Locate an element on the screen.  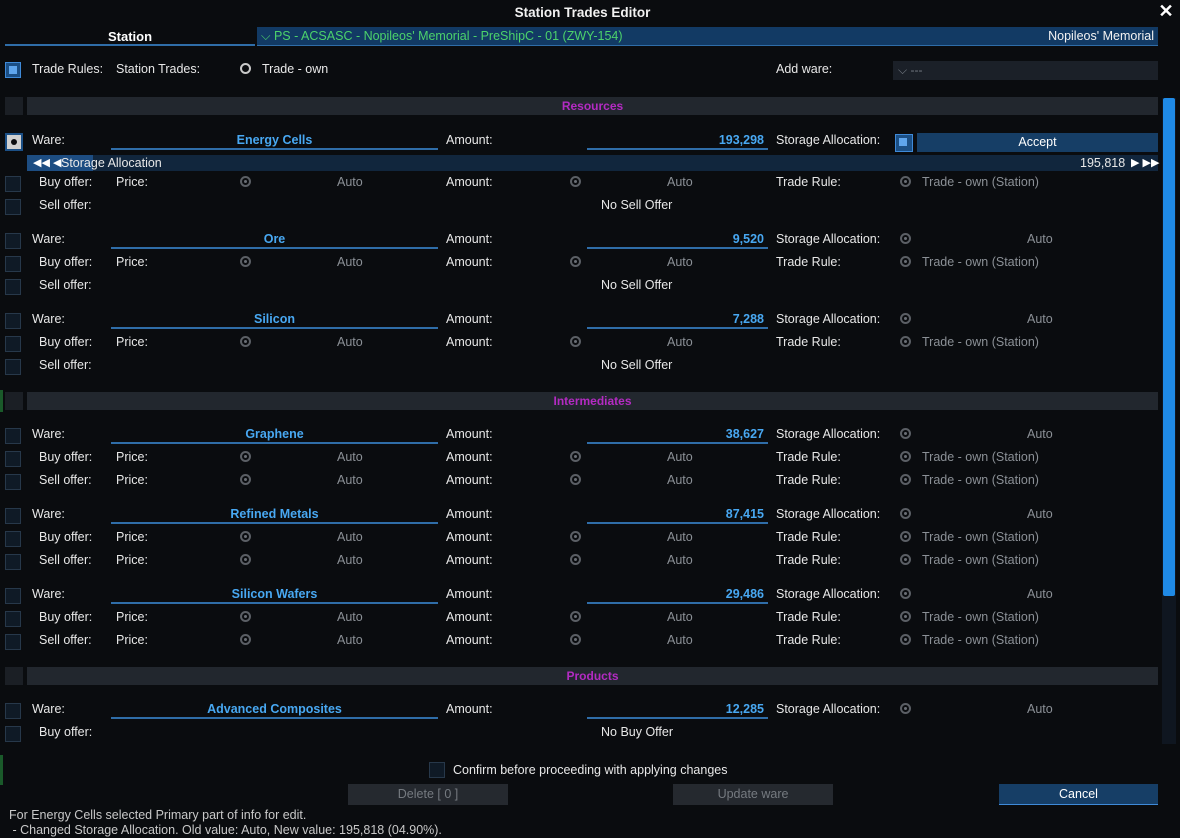
confirm-checkbox is located at coordinates (437, 770).